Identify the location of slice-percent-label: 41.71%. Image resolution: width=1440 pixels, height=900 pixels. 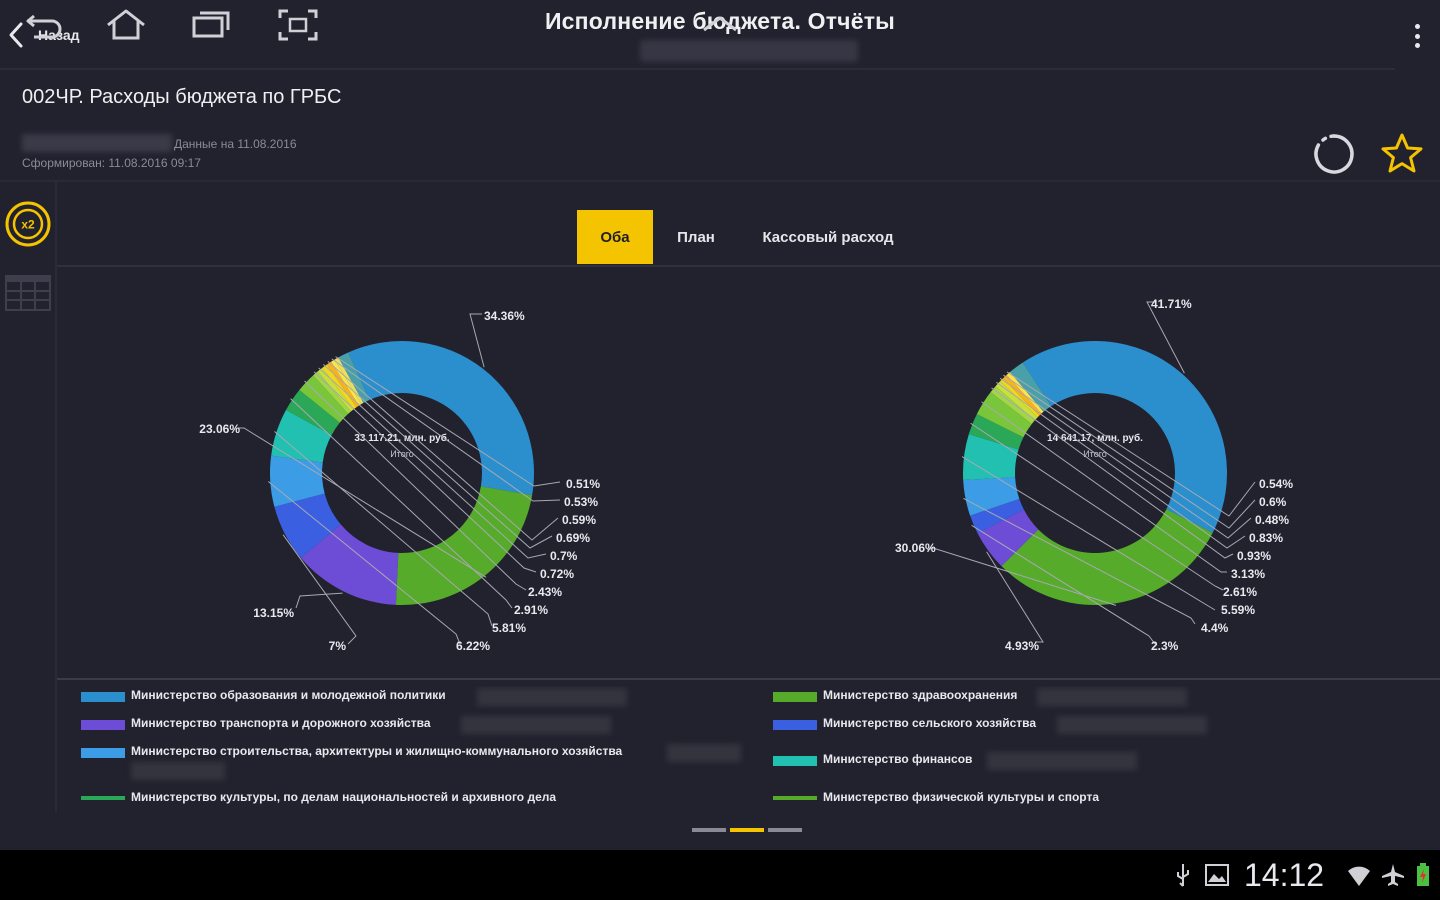
(1171, 304).